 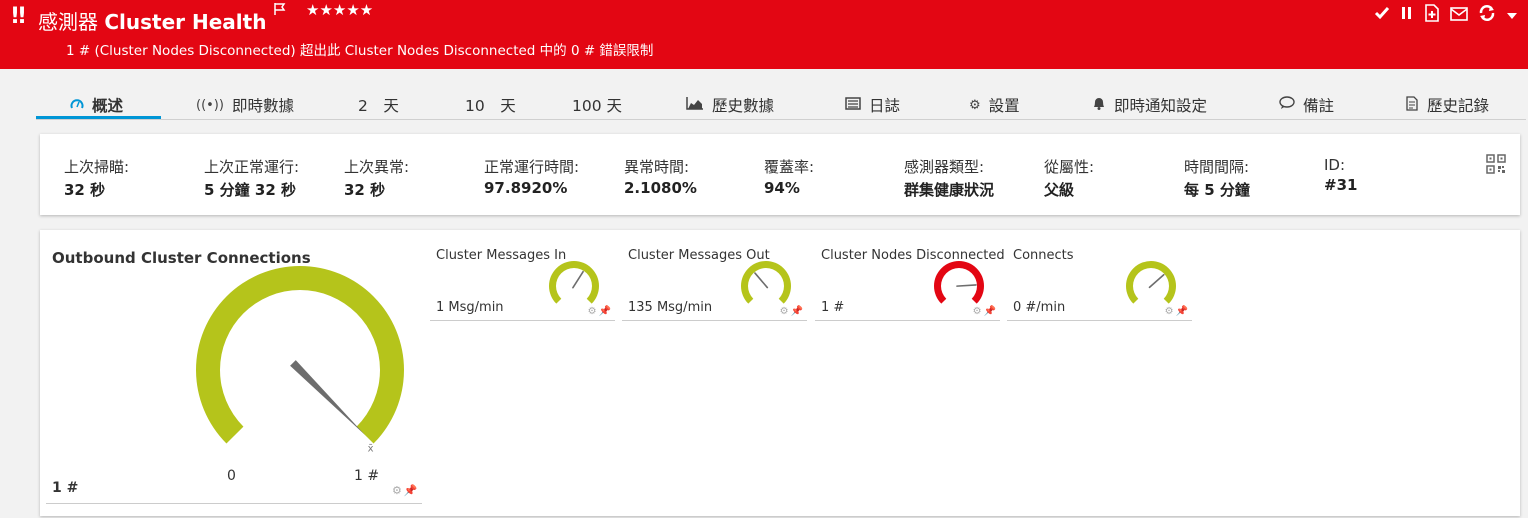 What do you see at coordinates (1487, 16) in the screenshot?
I see `refresh-icon` at bounding box center [1487, 16].